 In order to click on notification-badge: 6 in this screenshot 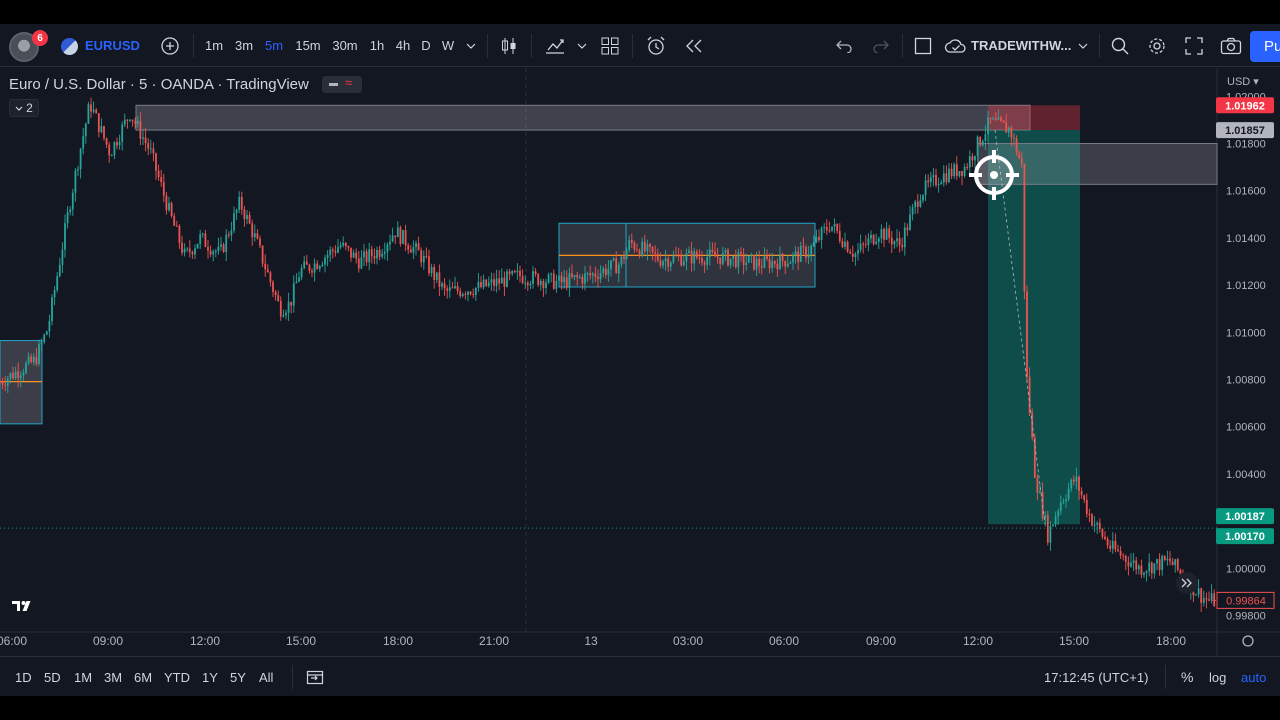, I will do `click(40, 38)`.